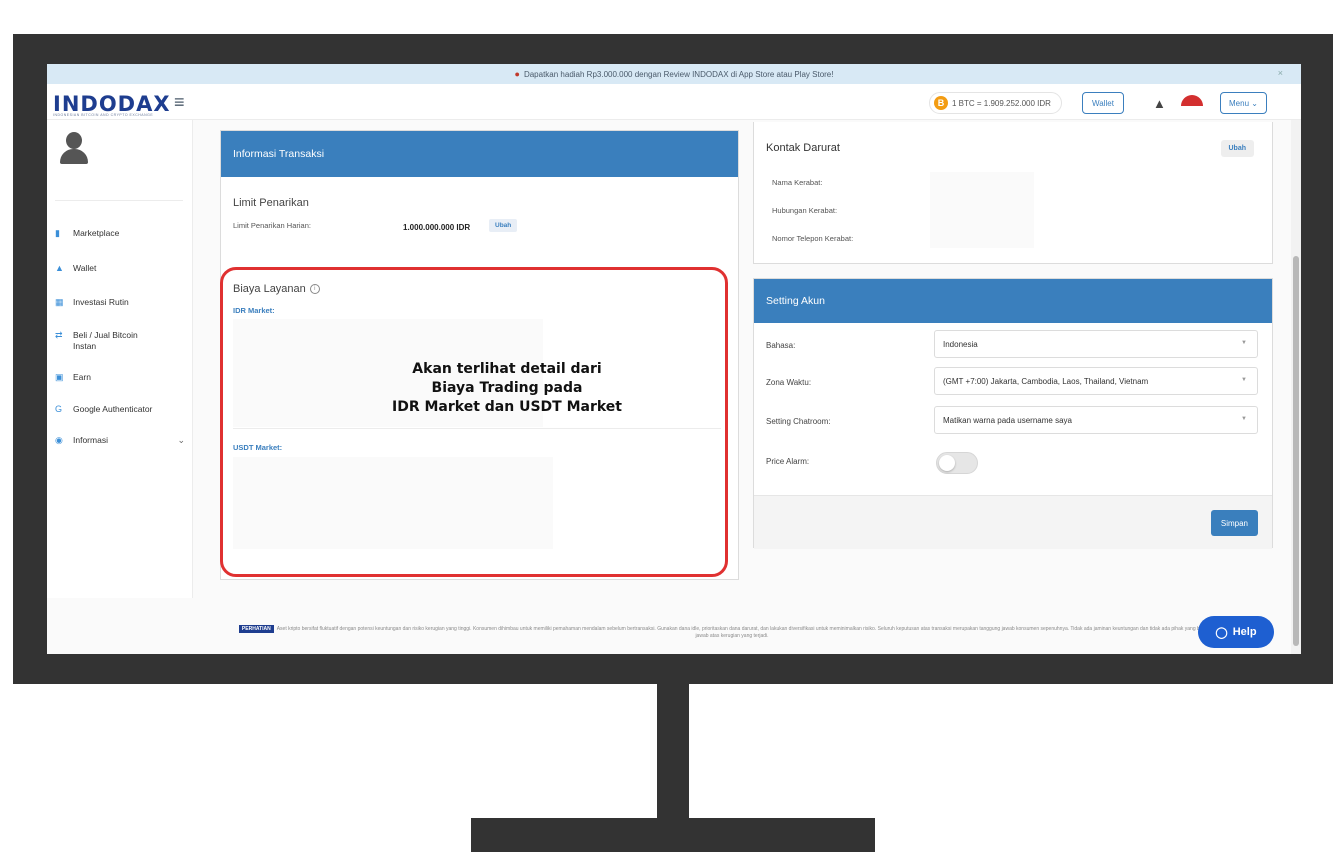  Describe the element at coordinates (805, 210) in the screenshot. I see `hubungan-kerabat-label: Hubungan Kerabat:` at that location.